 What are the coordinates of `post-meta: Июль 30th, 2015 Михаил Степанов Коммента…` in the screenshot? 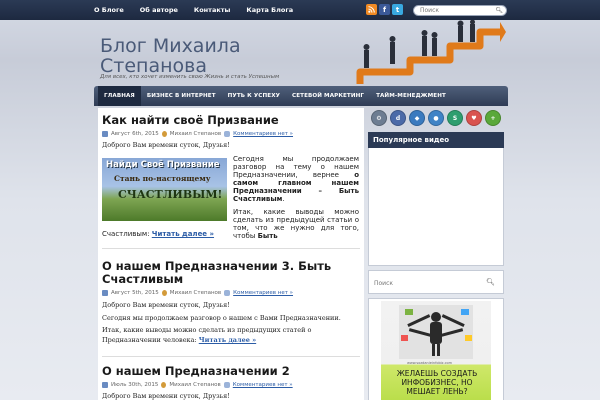 It's located at (231, 385).